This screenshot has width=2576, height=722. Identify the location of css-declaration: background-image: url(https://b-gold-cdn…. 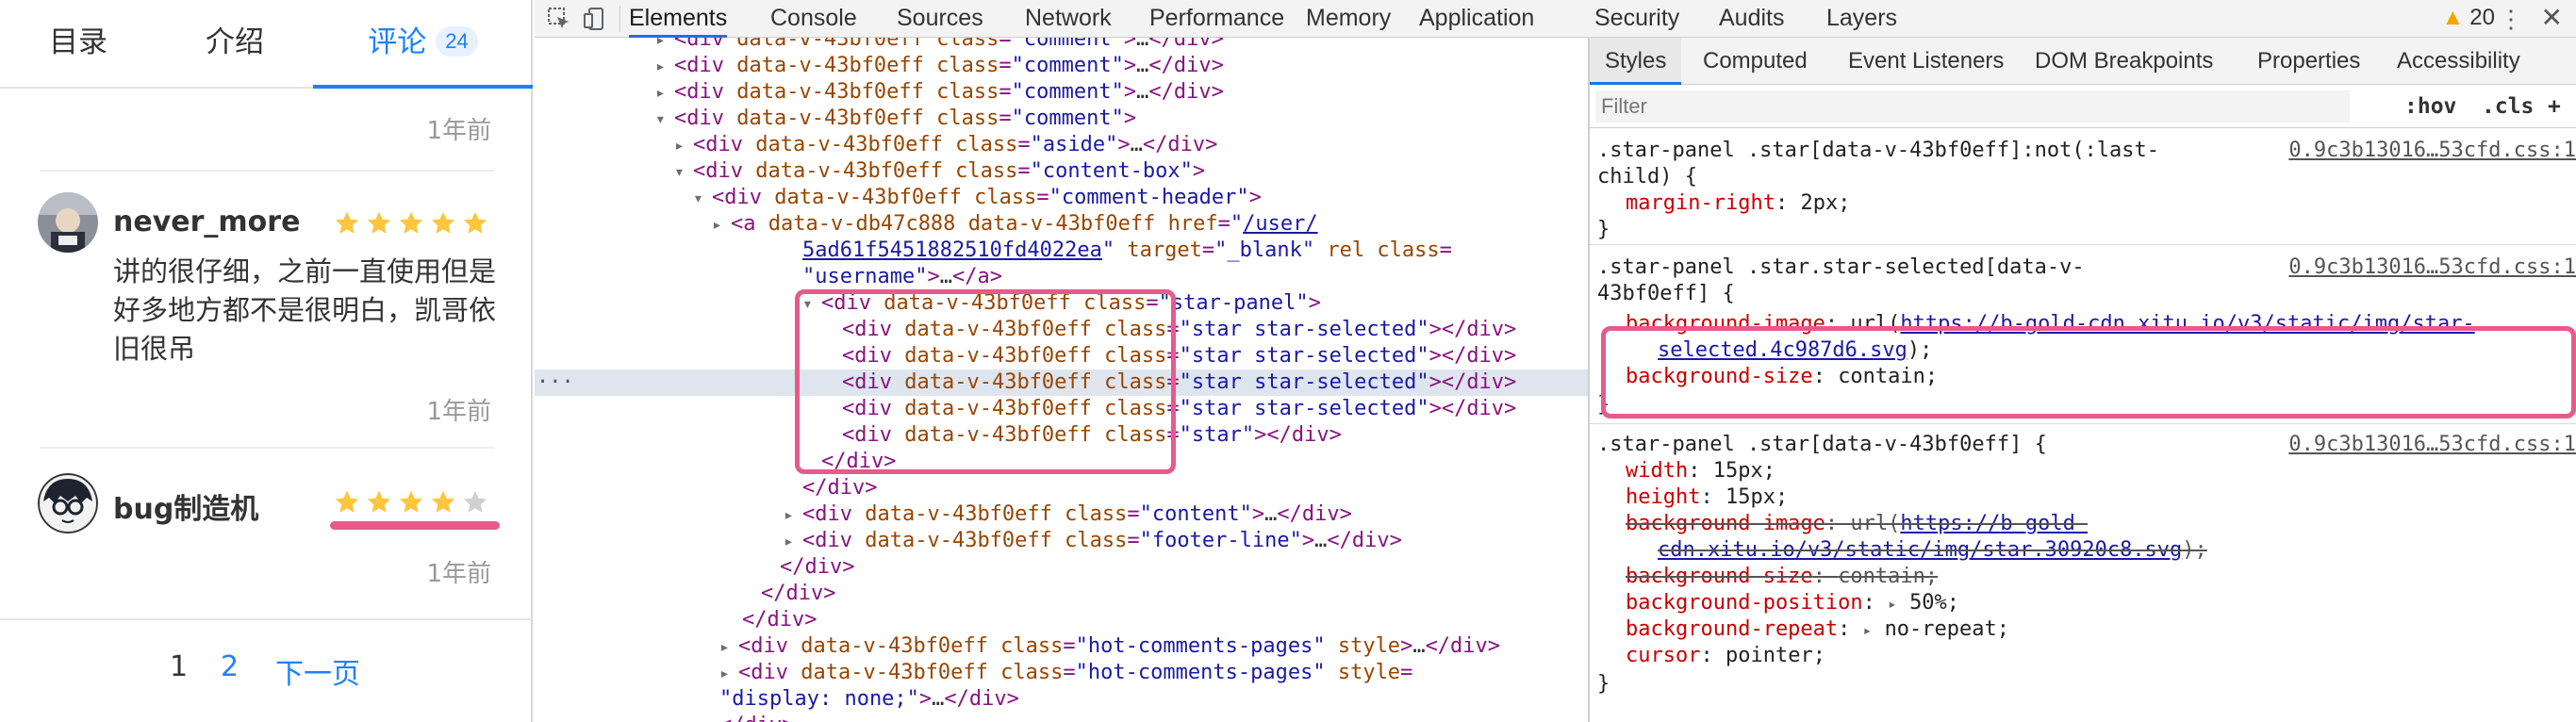
(2050, 324).